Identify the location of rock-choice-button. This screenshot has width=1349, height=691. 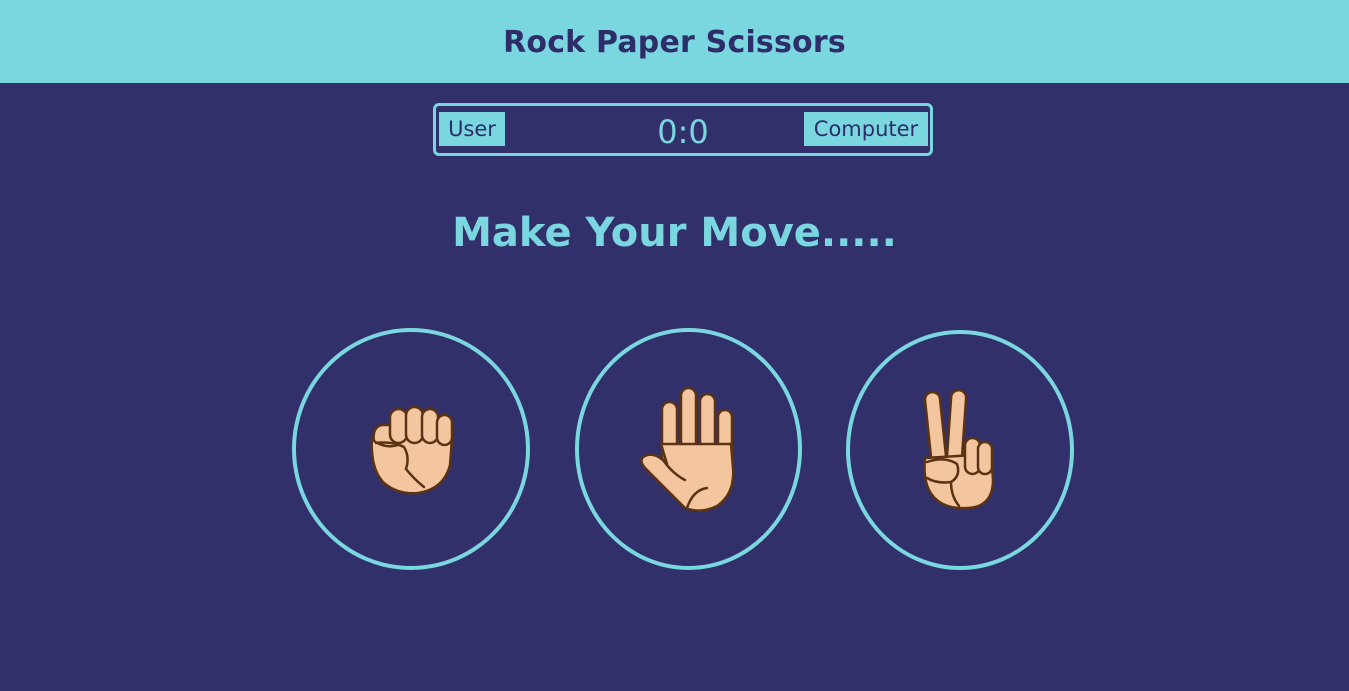
(411, 449).